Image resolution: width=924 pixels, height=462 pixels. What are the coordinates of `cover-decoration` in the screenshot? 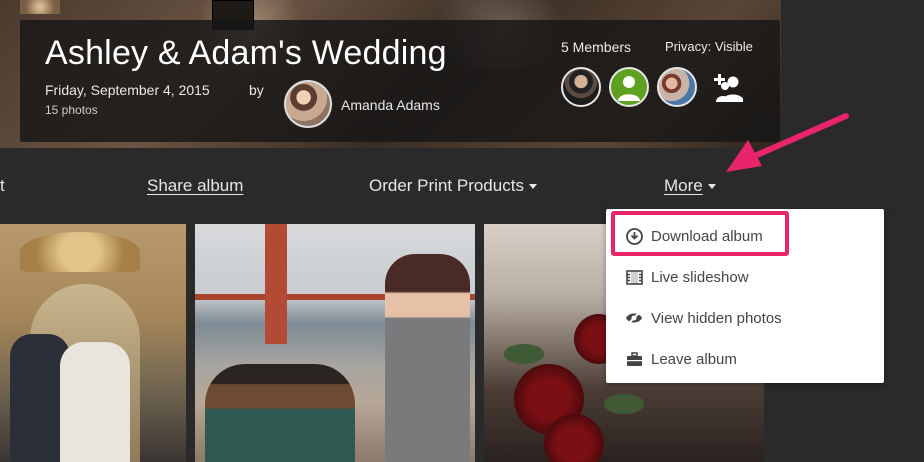 It's located at (40, 7).